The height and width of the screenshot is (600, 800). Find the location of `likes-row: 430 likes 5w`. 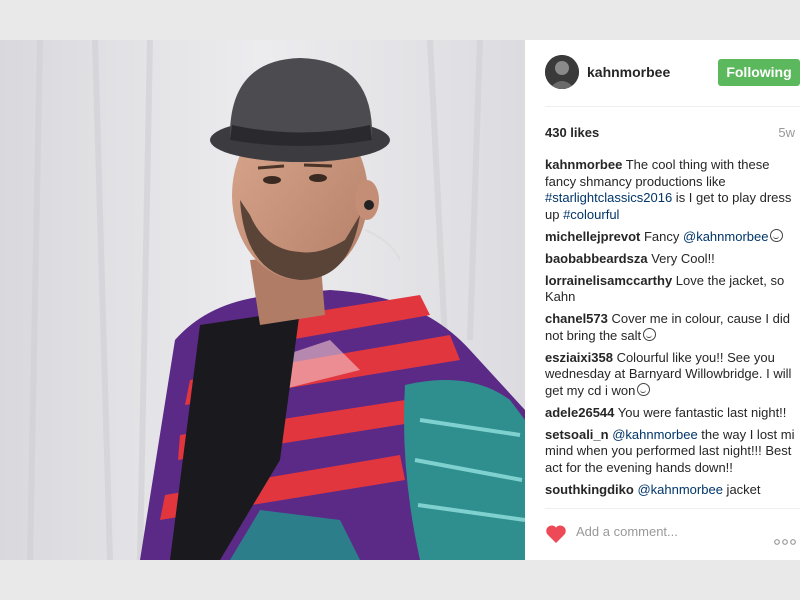

likes-row: 430 likes 5w is located at coordinates (670, 132).